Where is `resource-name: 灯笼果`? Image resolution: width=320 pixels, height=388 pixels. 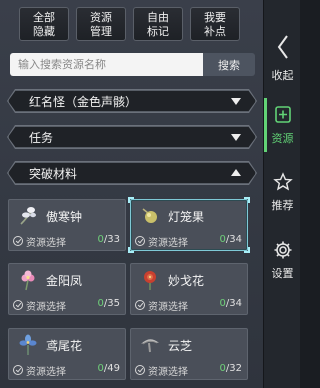
resource-name: 灯笼果 is located at coordinates (186, 217).